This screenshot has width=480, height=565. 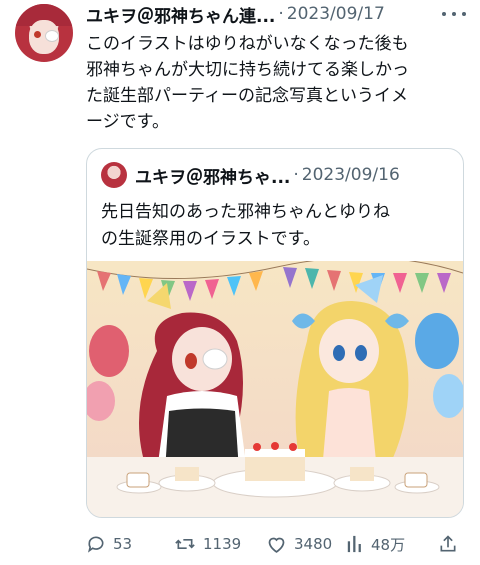 I want to click on retweet-count: 1139, so click(x=222, y=544).